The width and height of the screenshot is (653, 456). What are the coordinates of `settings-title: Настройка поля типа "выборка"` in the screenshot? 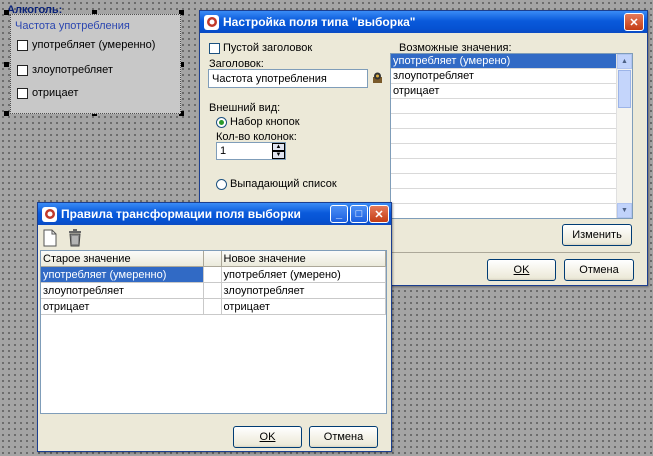 It's located at (319, 22).